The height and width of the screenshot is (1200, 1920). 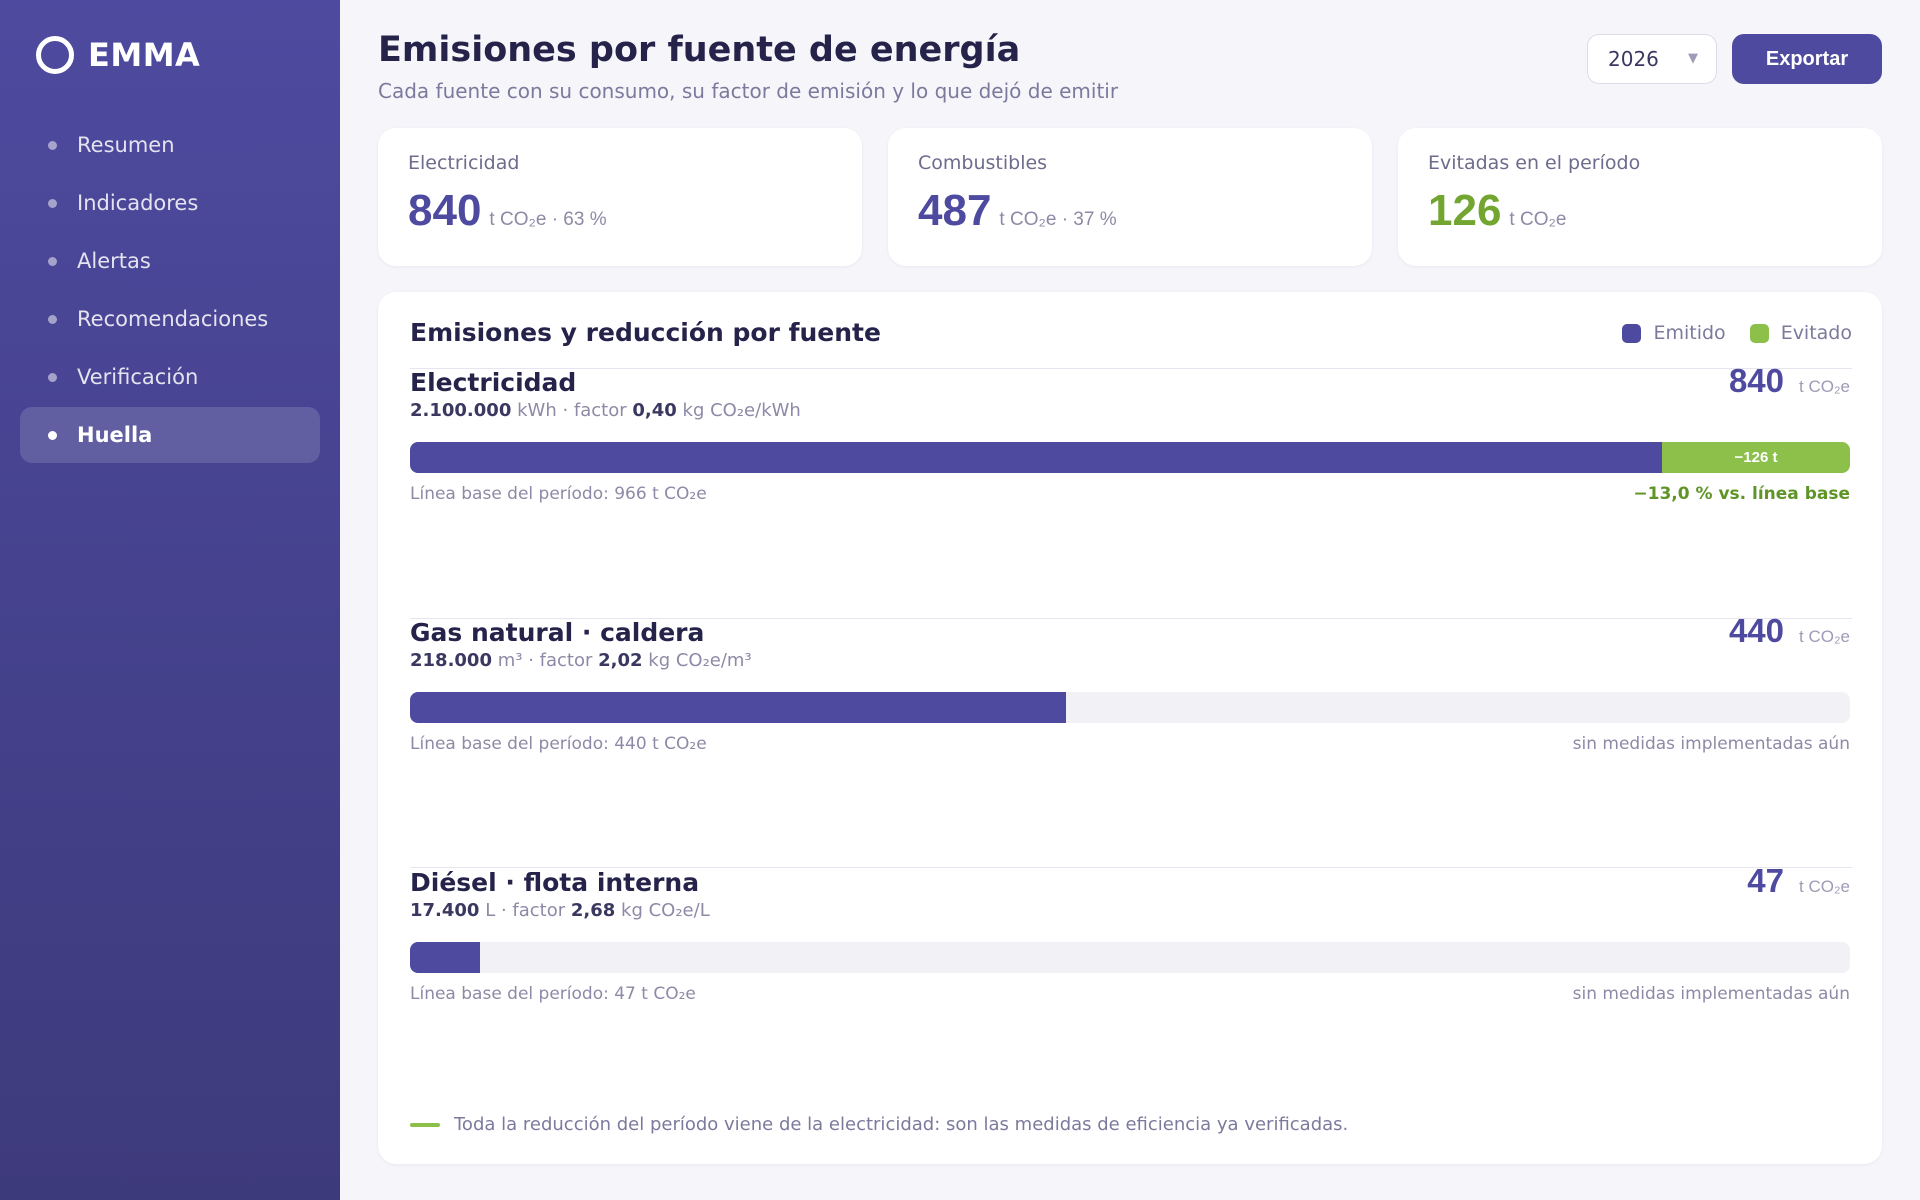 What do you see at coordinates (1711, 994) in the screenshot?
I see `source-note: sin medidas implementadas aún` at bounding box center [1711, 994].